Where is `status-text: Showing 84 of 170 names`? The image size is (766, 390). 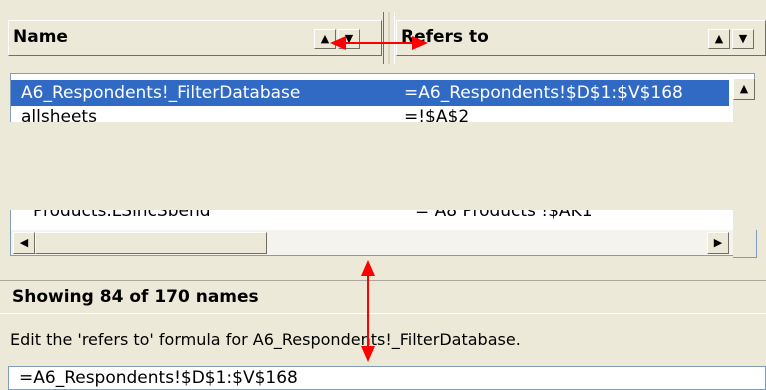
status-text: Showing 84 of 170 names is located at coordinates (135, 297).